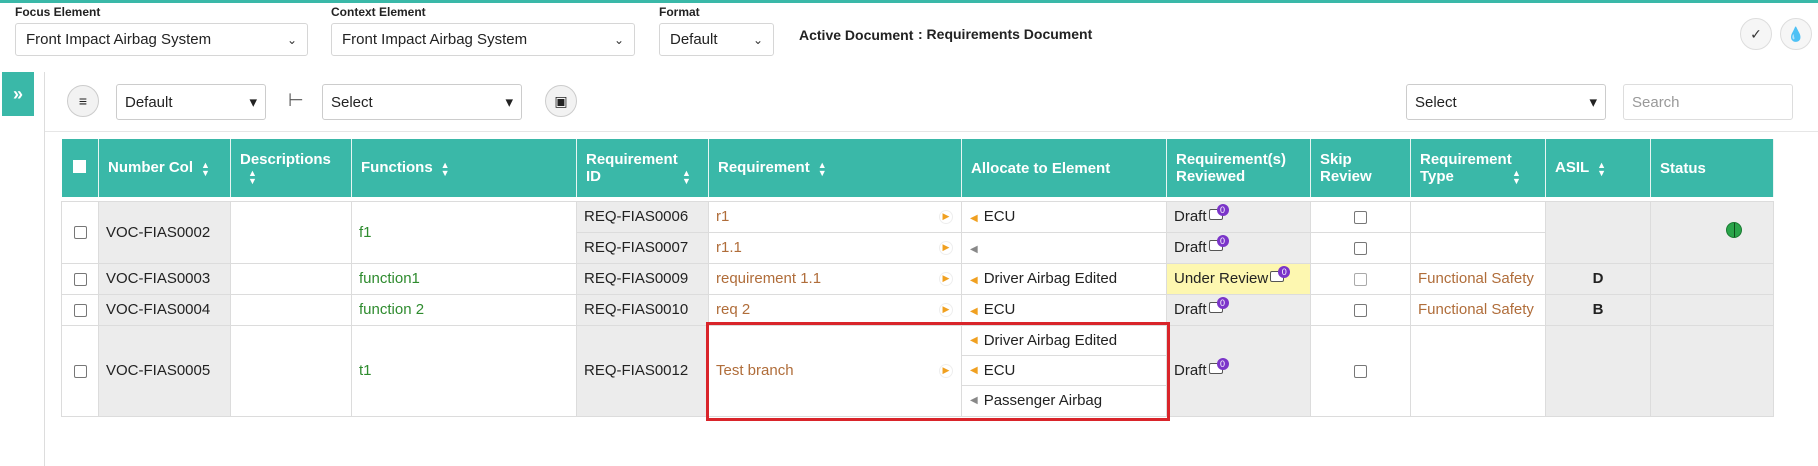 This screenshot has height=466, width=1818. I want to click on header-descriptions: Descriptions▲ ▼, so click(291, 168).